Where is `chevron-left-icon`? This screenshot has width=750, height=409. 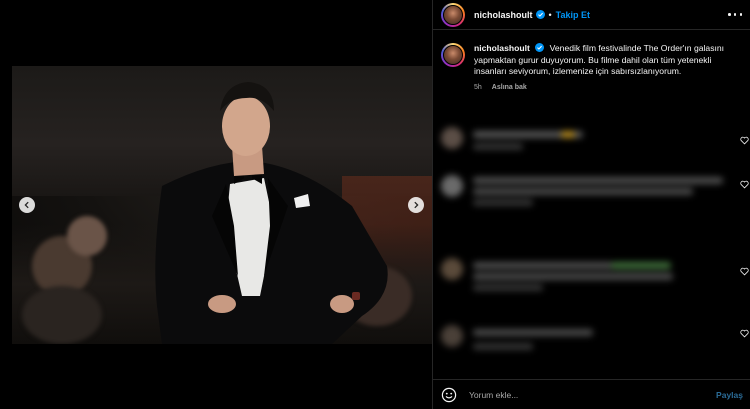 chevron-left-icon is located at coordinates (26, 205).